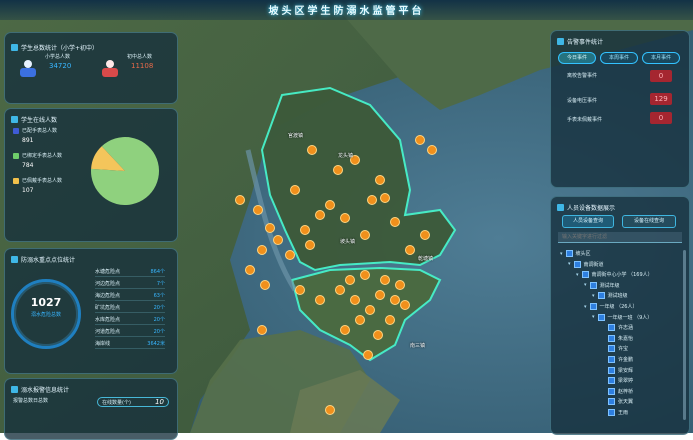 This screenshot has height=440, width=693. Describe the element at coordinates (623, 349) in the screenshot. I see `node-label: 许宝` at that location.